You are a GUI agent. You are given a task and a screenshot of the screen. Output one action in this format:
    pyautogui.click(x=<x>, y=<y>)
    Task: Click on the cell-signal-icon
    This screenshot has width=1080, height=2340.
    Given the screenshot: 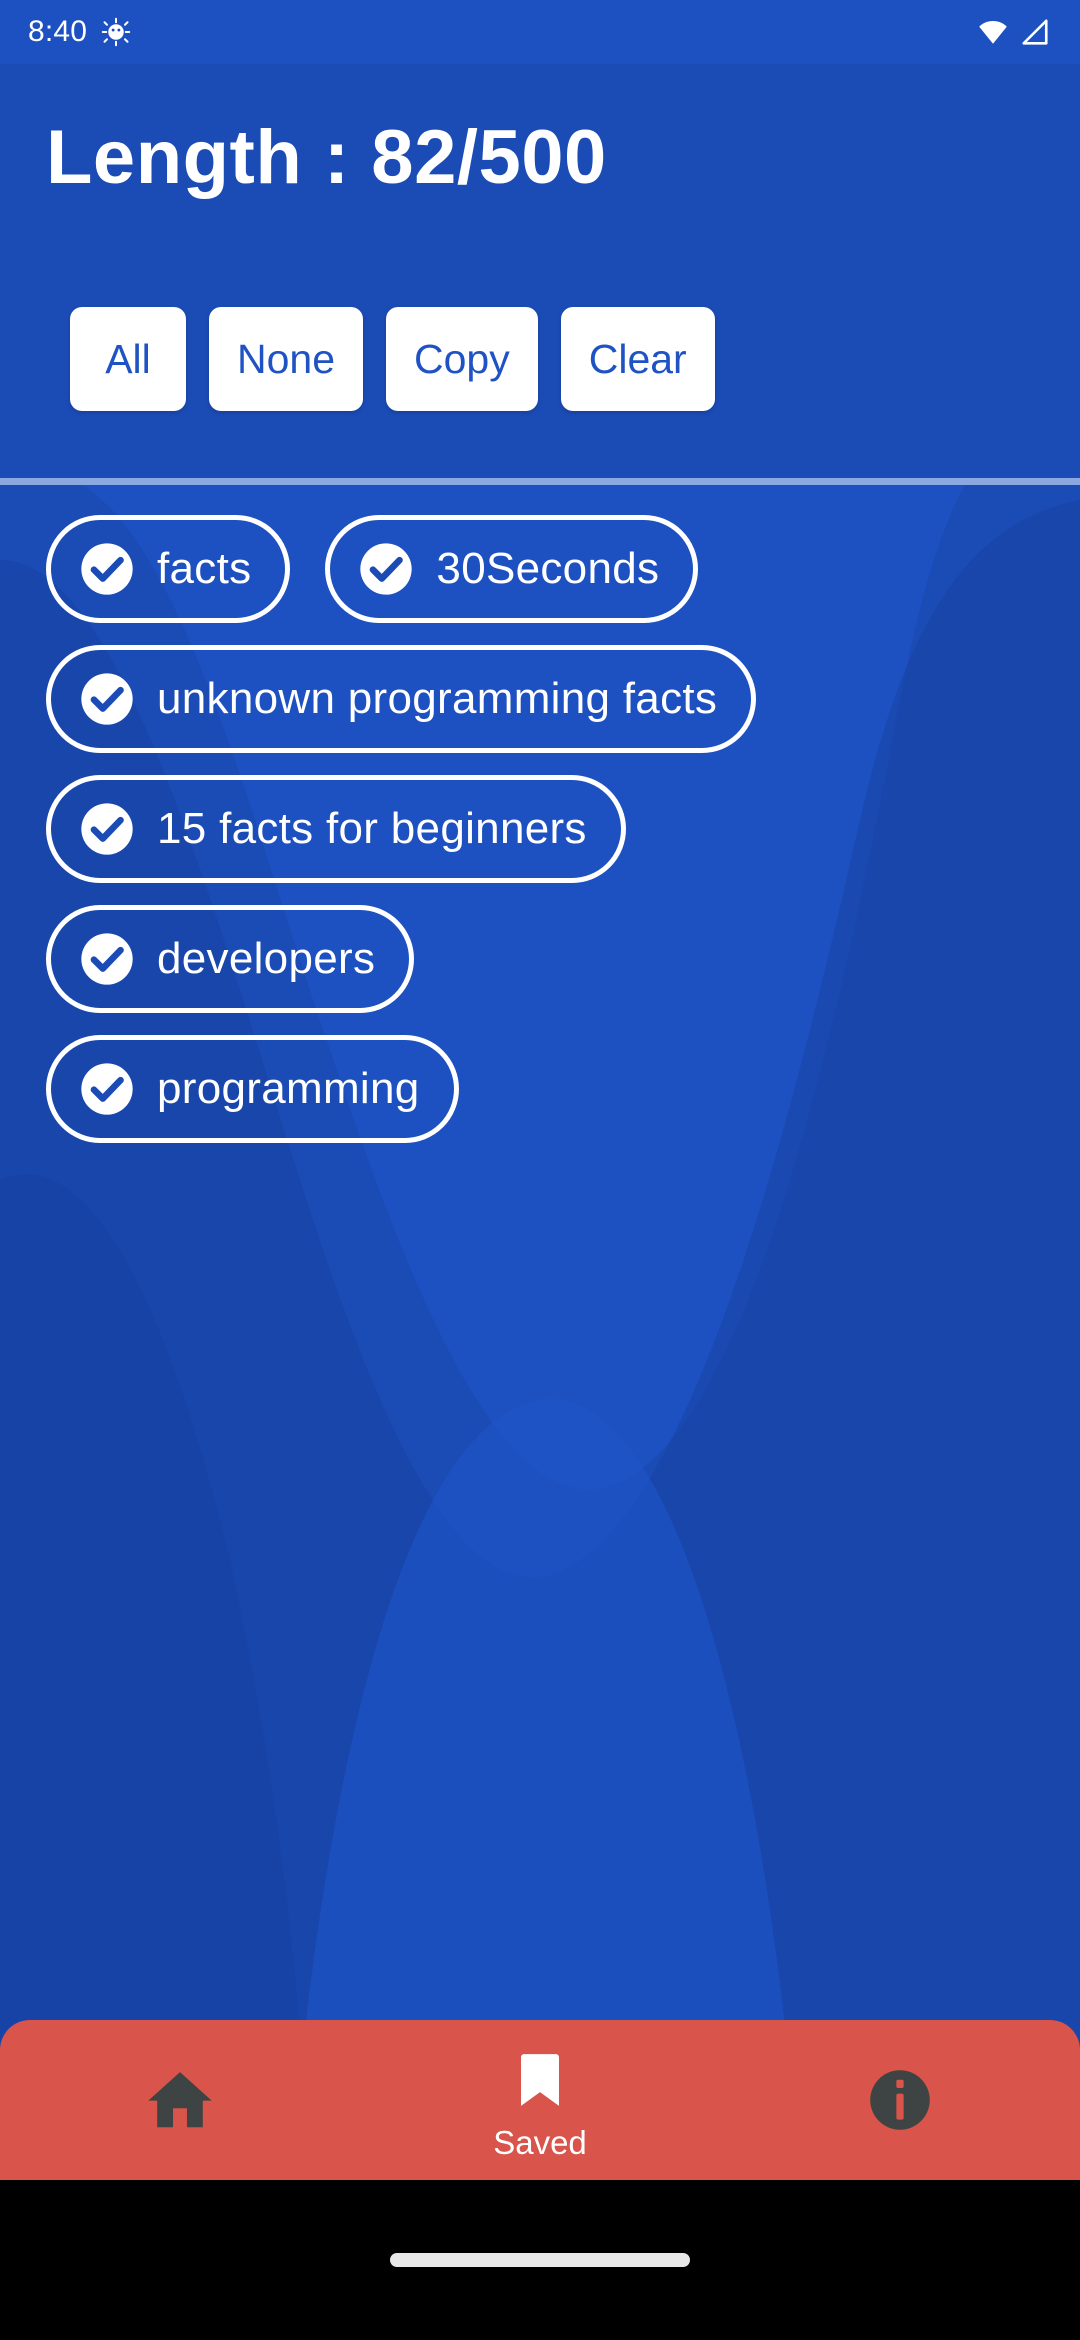 What is the action you would take?
    pyautogui.click(x=1035, y=32)
    